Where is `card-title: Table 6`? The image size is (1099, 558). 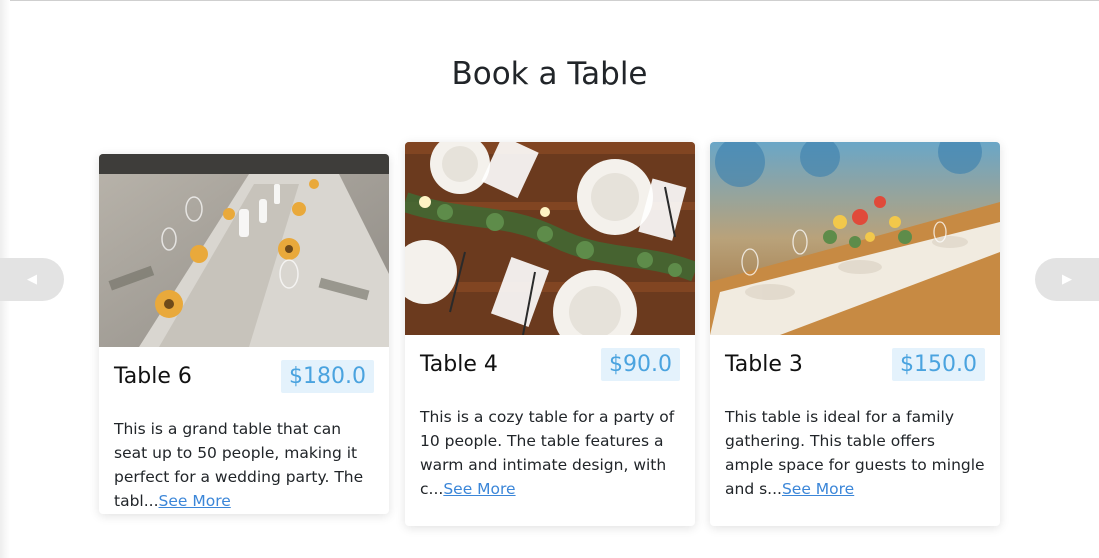
card-title: Table 6 is located at coordinates (153, 376).